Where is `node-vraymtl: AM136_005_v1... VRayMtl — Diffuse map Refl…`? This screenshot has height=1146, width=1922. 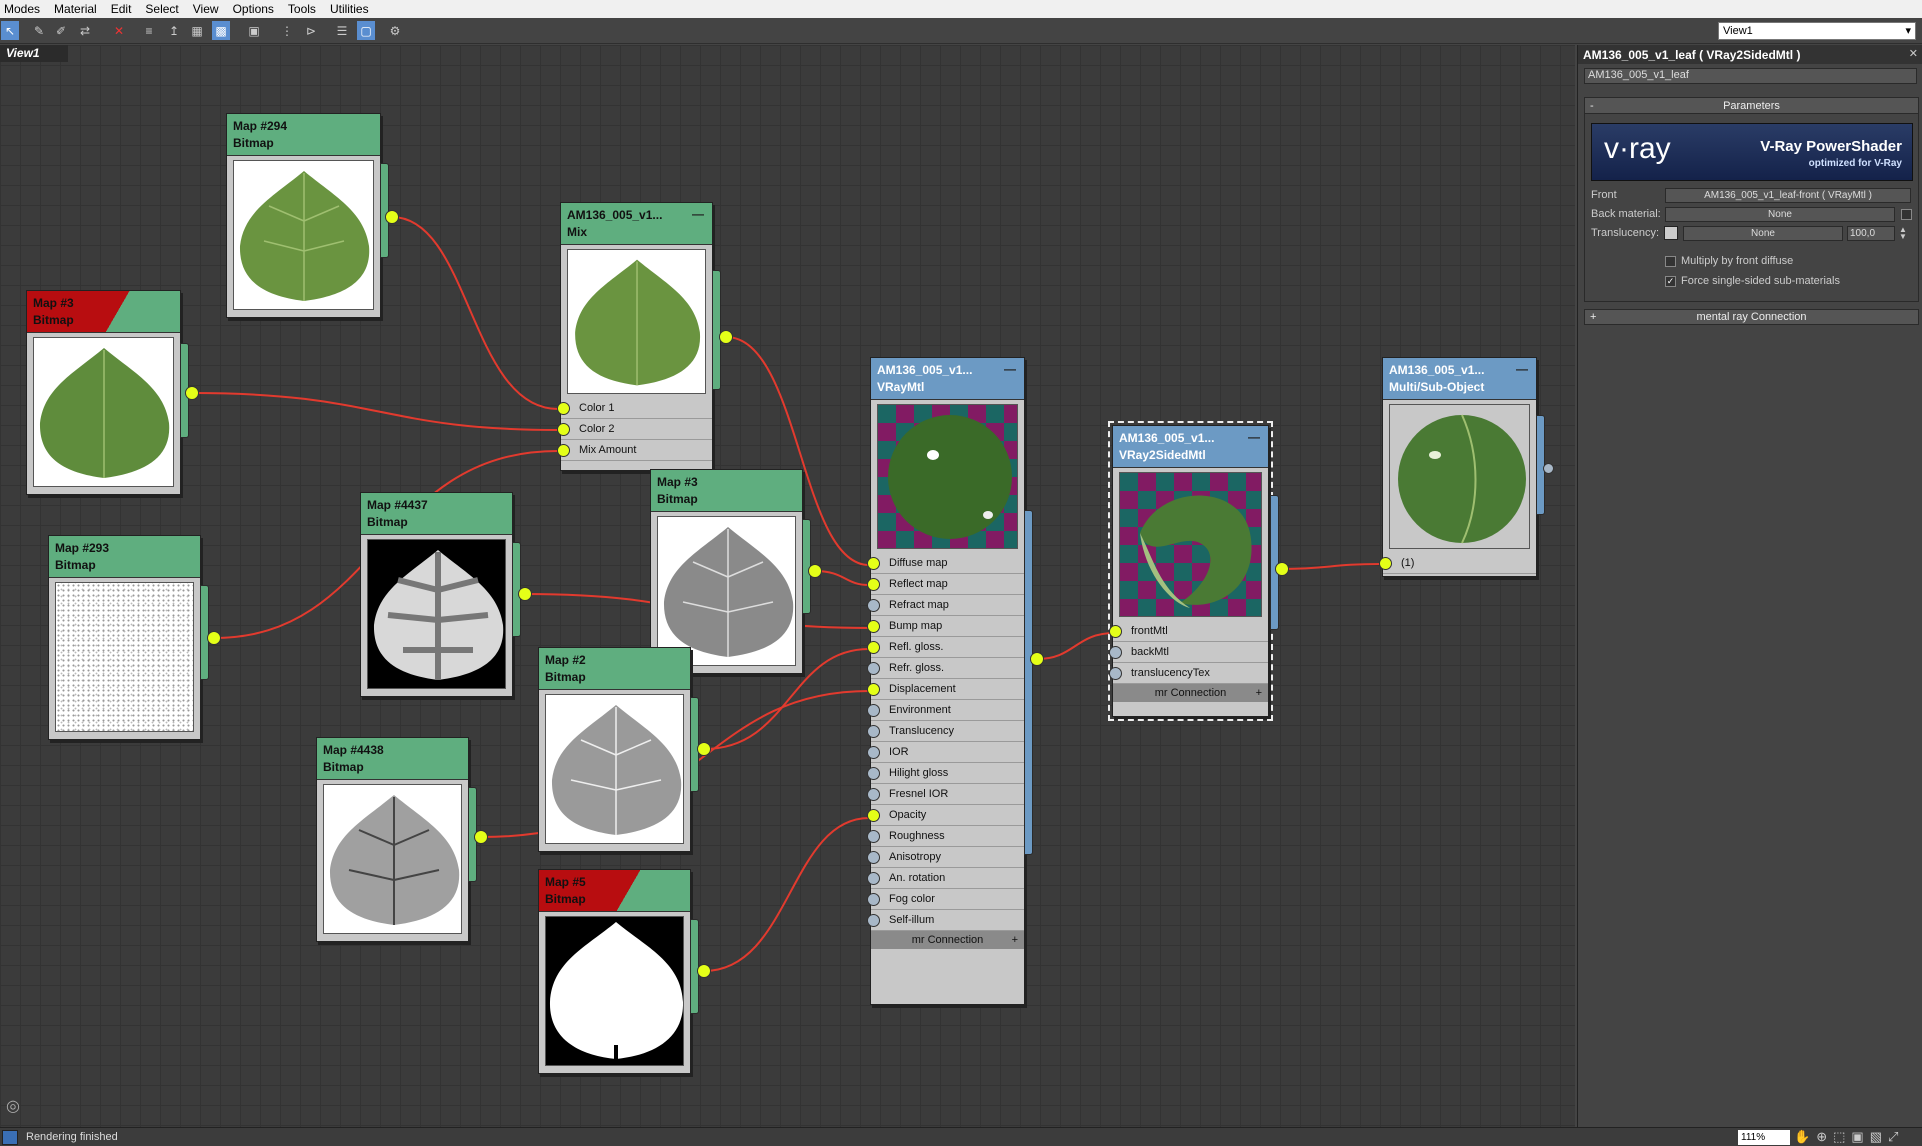
node-vraymtl: AM136_005_v1... VRayMtl — Diffuse map Refl… is located at coordinates (946, 681).